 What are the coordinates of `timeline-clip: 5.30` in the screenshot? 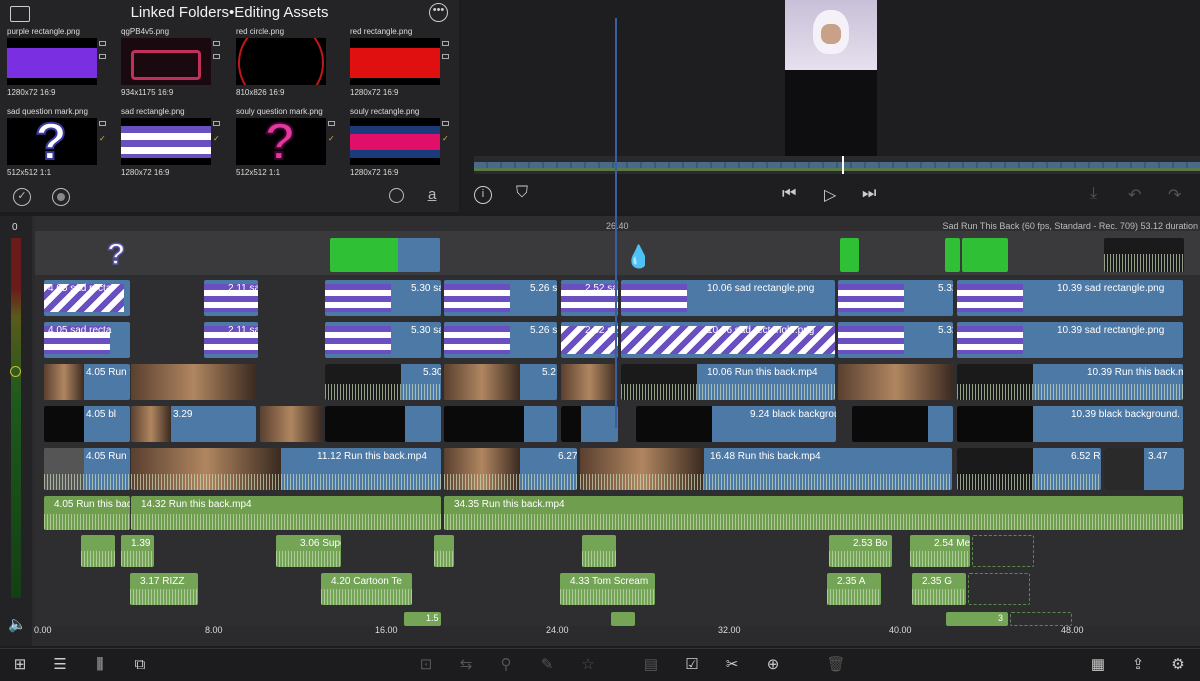 It's located at (383, 382).